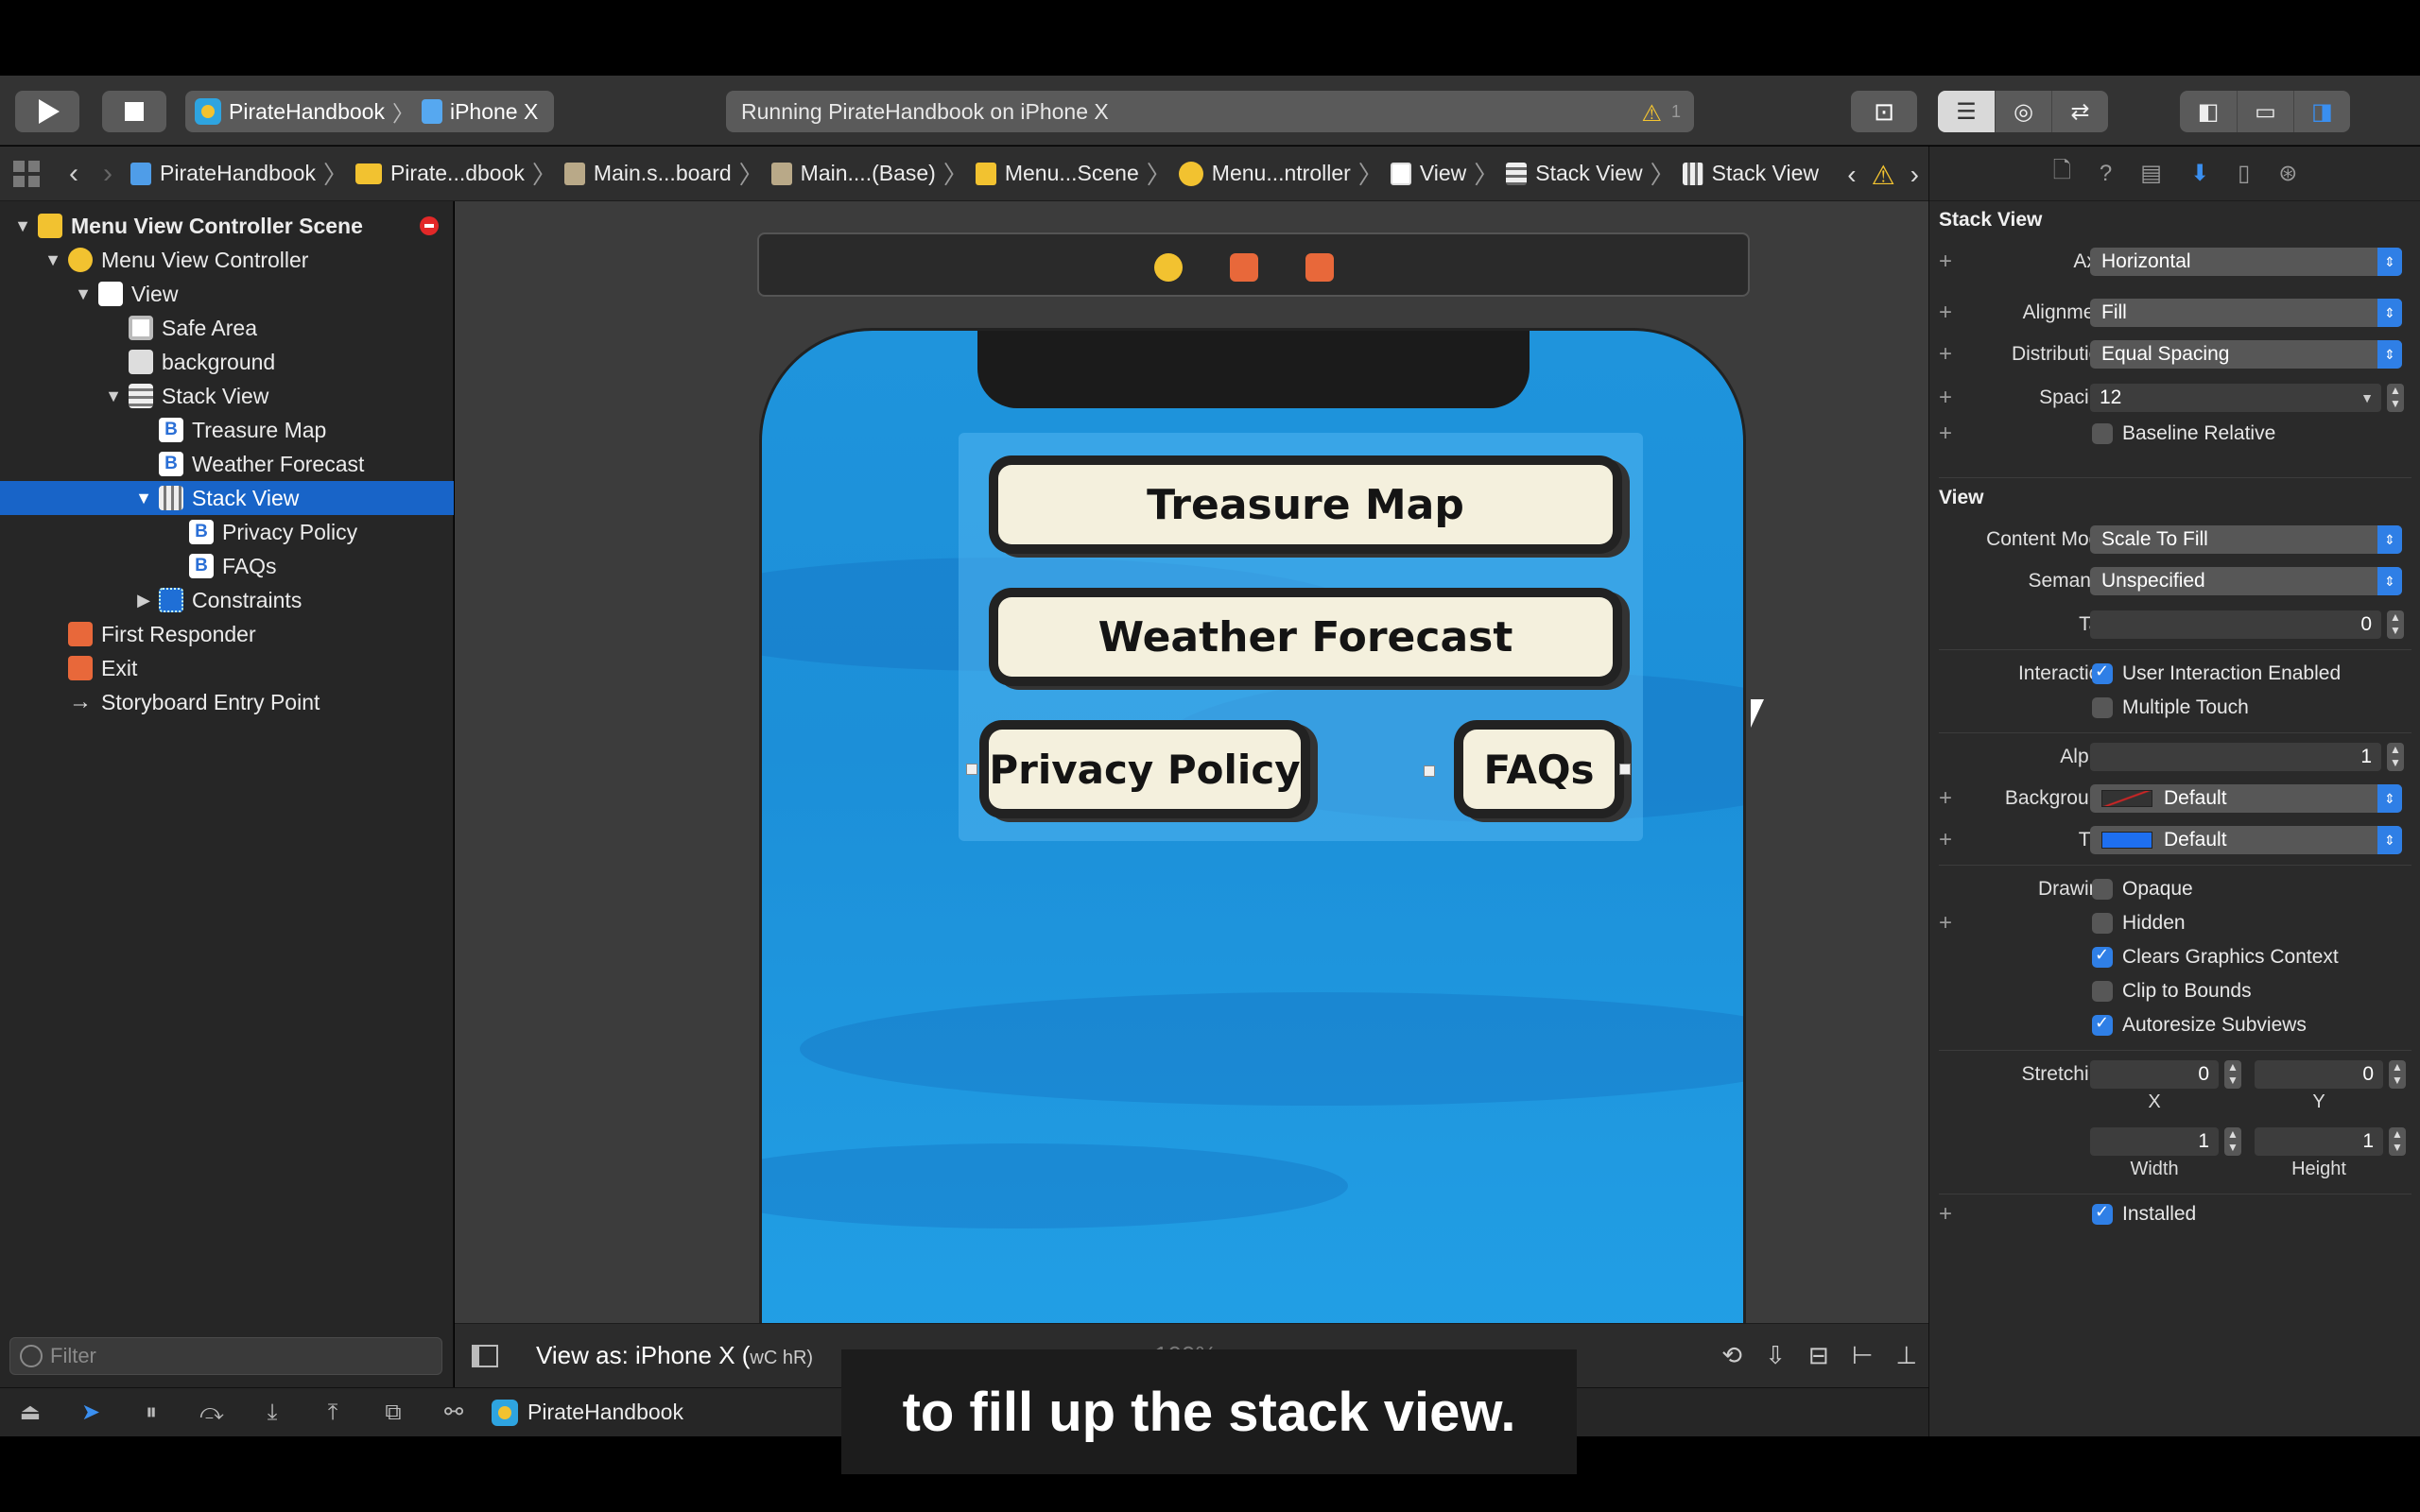 This screenshot has width=2420, height=1512. Describe the element at coordinates (1851, 175) in the screenshot. I see `previous-issue-icon: ‹` at that location.